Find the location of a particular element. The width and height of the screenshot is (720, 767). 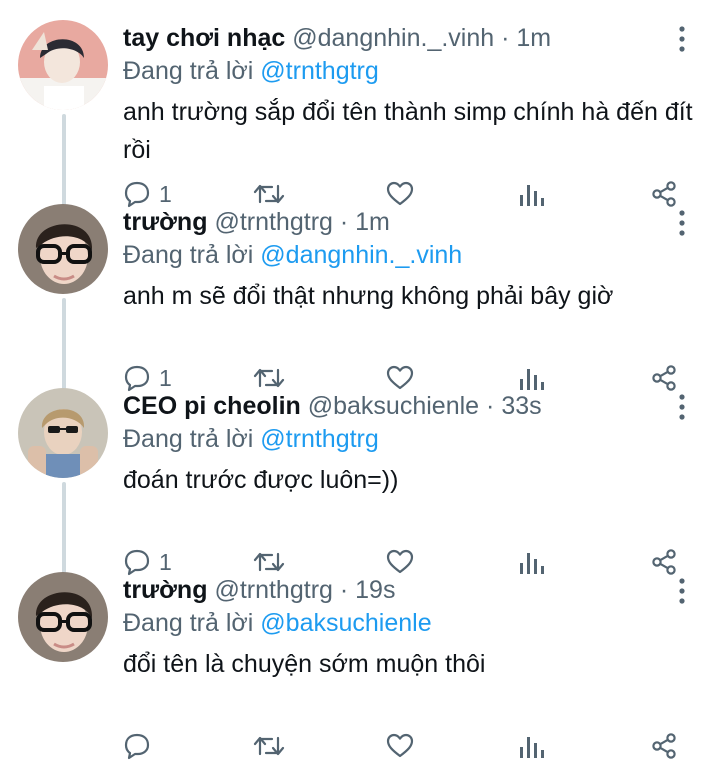

heart-icon is located at coordinates (400, 745).